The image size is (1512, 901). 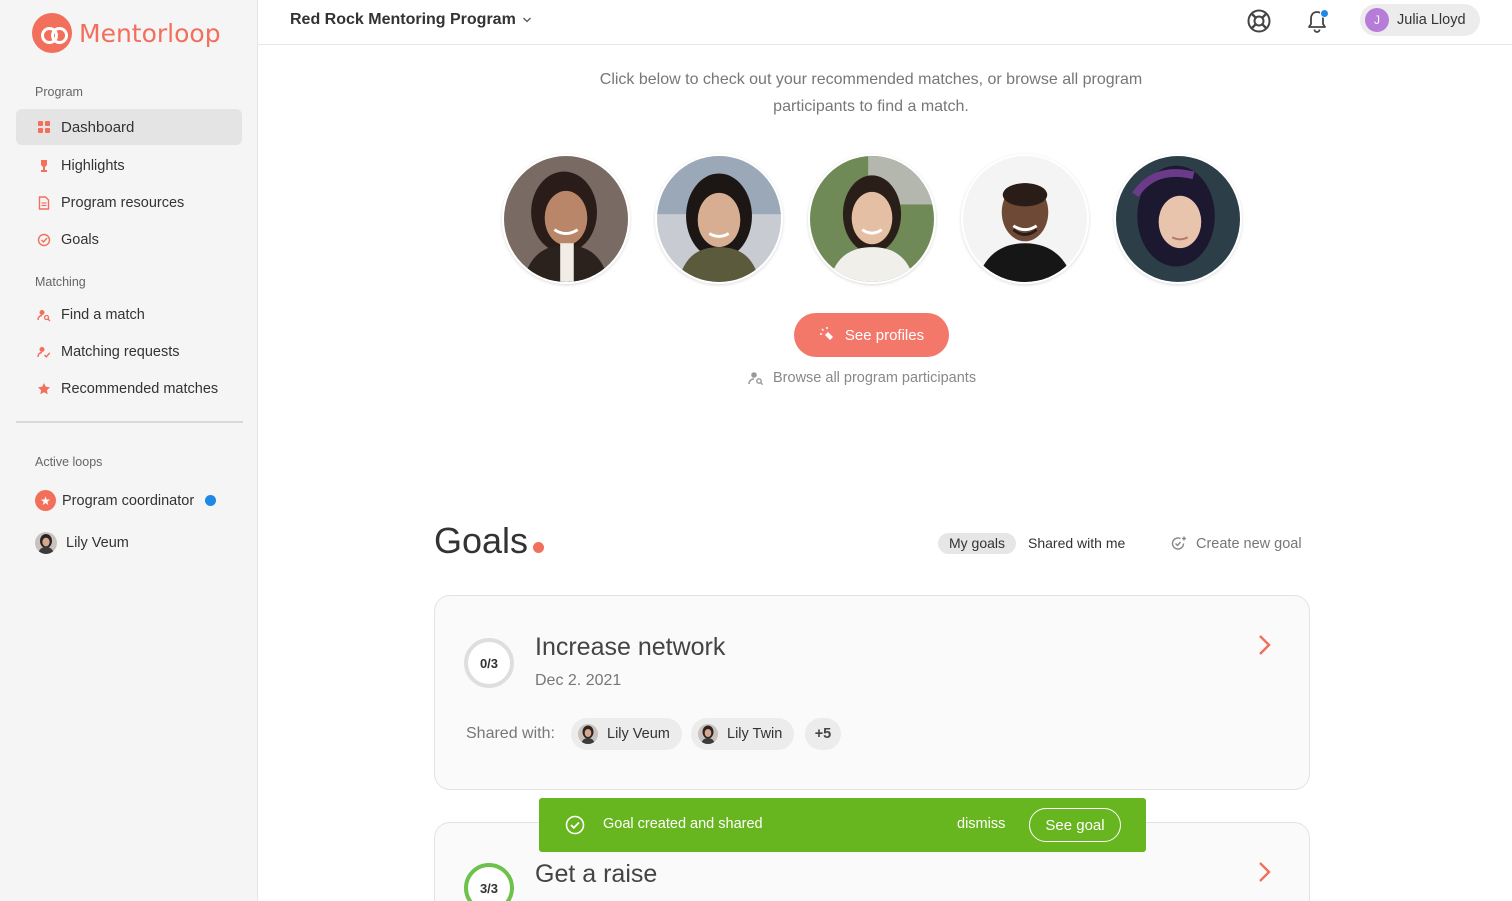 I want to click on user-name: Julia Lloyd, so click(x=1431, y=20).